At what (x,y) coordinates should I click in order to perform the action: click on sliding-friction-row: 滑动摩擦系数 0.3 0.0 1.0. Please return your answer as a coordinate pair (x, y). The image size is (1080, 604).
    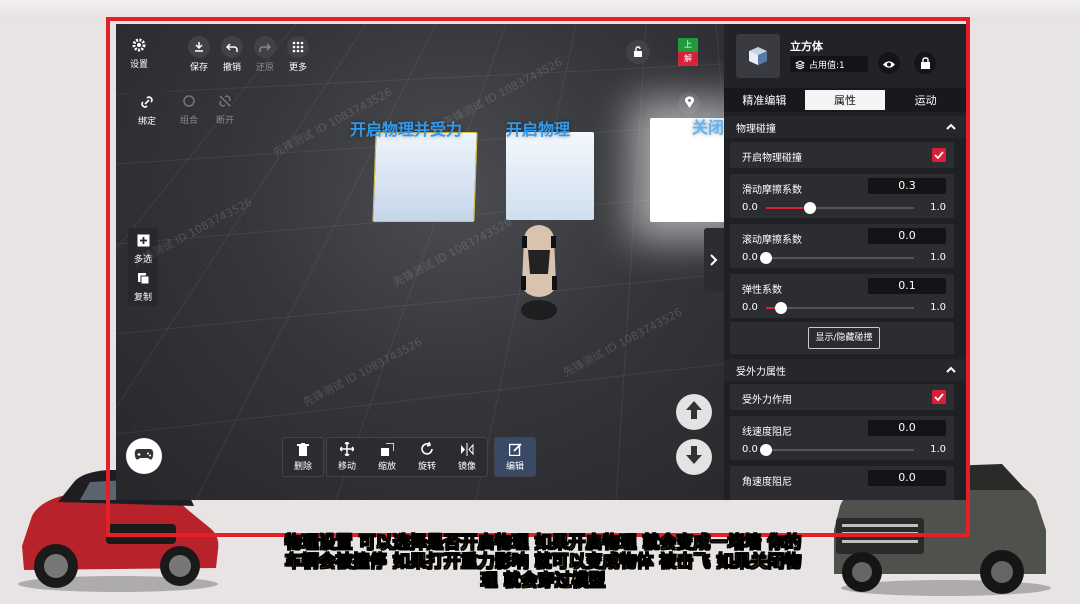
    Looking at the image, I should click on (842, 196).